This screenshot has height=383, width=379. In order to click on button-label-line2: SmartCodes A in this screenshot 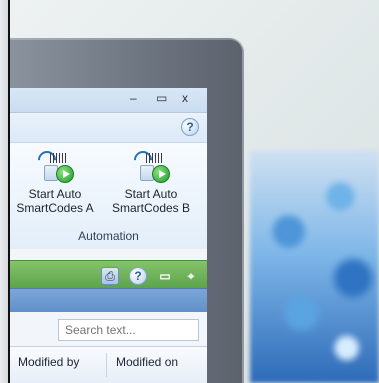, I will do `click(55, 208)`.